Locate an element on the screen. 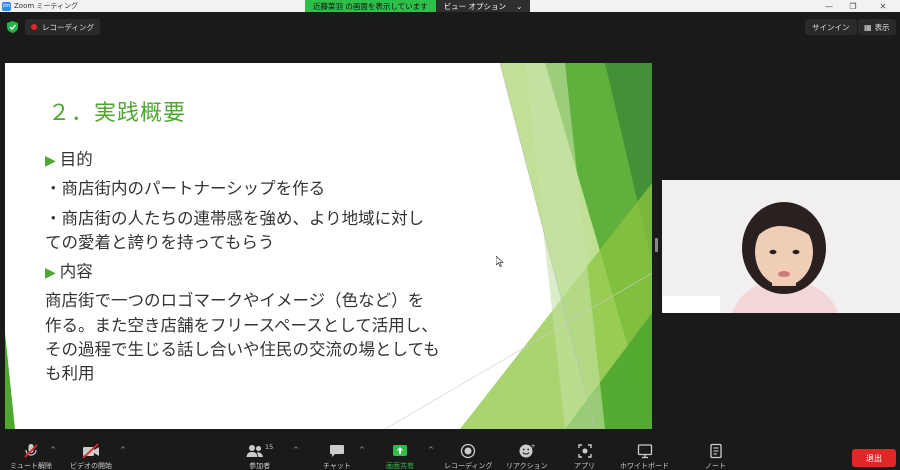 The height and width of the screenshot is (470, 900). participants-label: 参加者 is located at coordinates (260, 466).